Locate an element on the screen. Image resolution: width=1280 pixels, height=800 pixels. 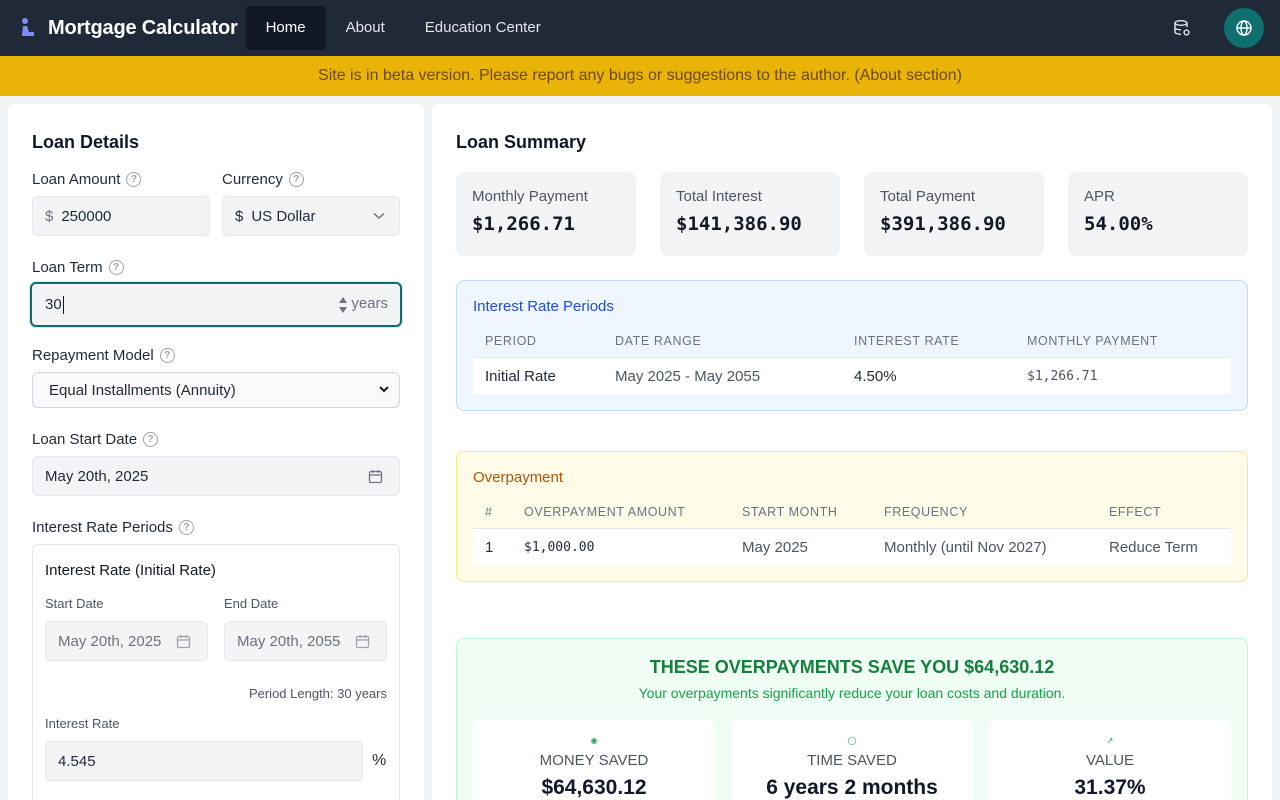
summary-card-value: $391,386.90 is located at coordinates (943, 224).